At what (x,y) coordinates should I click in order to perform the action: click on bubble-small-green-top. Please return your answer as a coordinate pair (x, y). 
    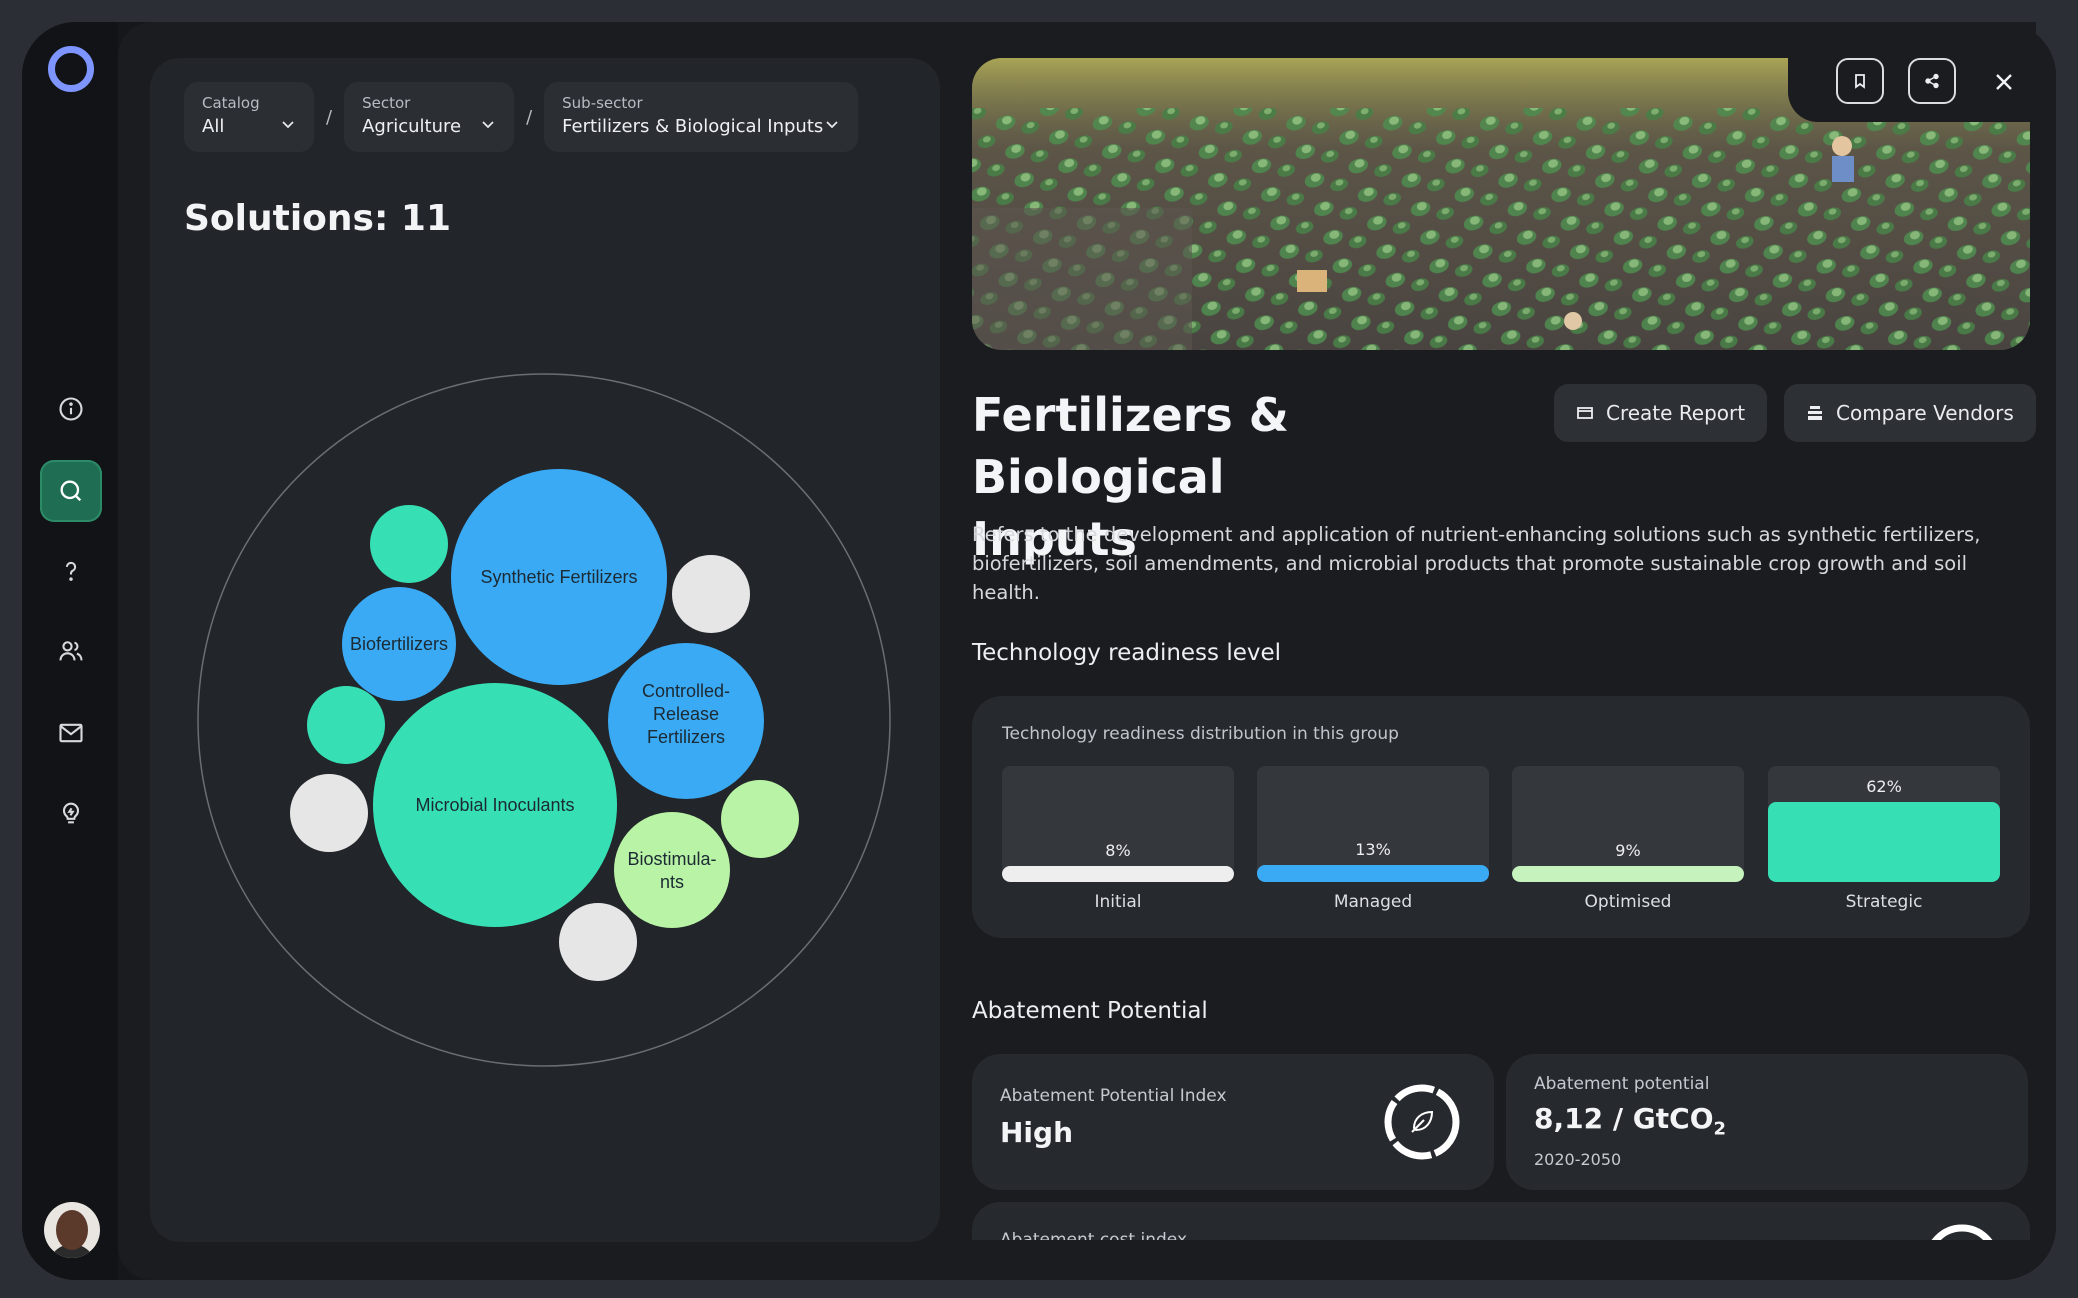
    Looking at the image, I should click on (409, 544).